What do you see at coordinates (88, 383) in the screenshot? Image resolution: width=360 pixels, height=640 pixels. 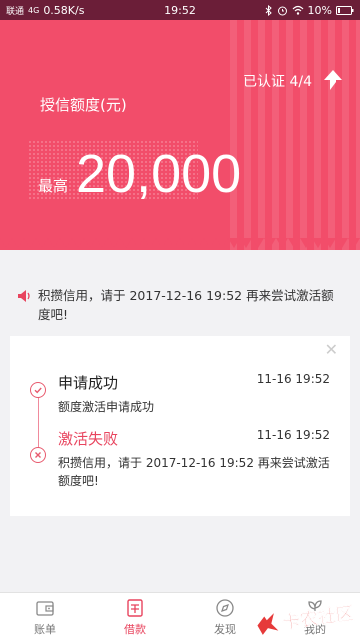 I see `timeline-title-success: 申请成功` at bounding box center [88, 383].